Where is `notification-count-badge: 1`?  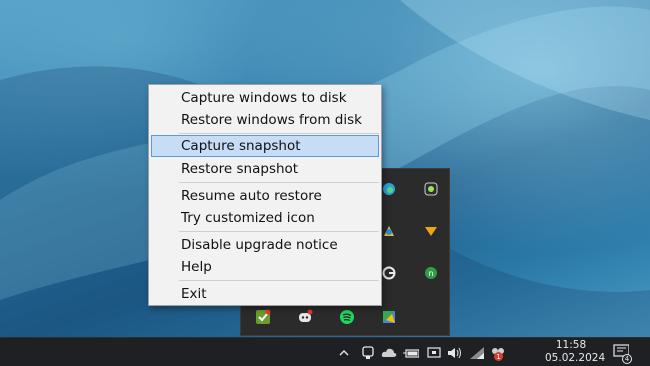 notification-count-badge: 1 is located at coordinates (498, 356).